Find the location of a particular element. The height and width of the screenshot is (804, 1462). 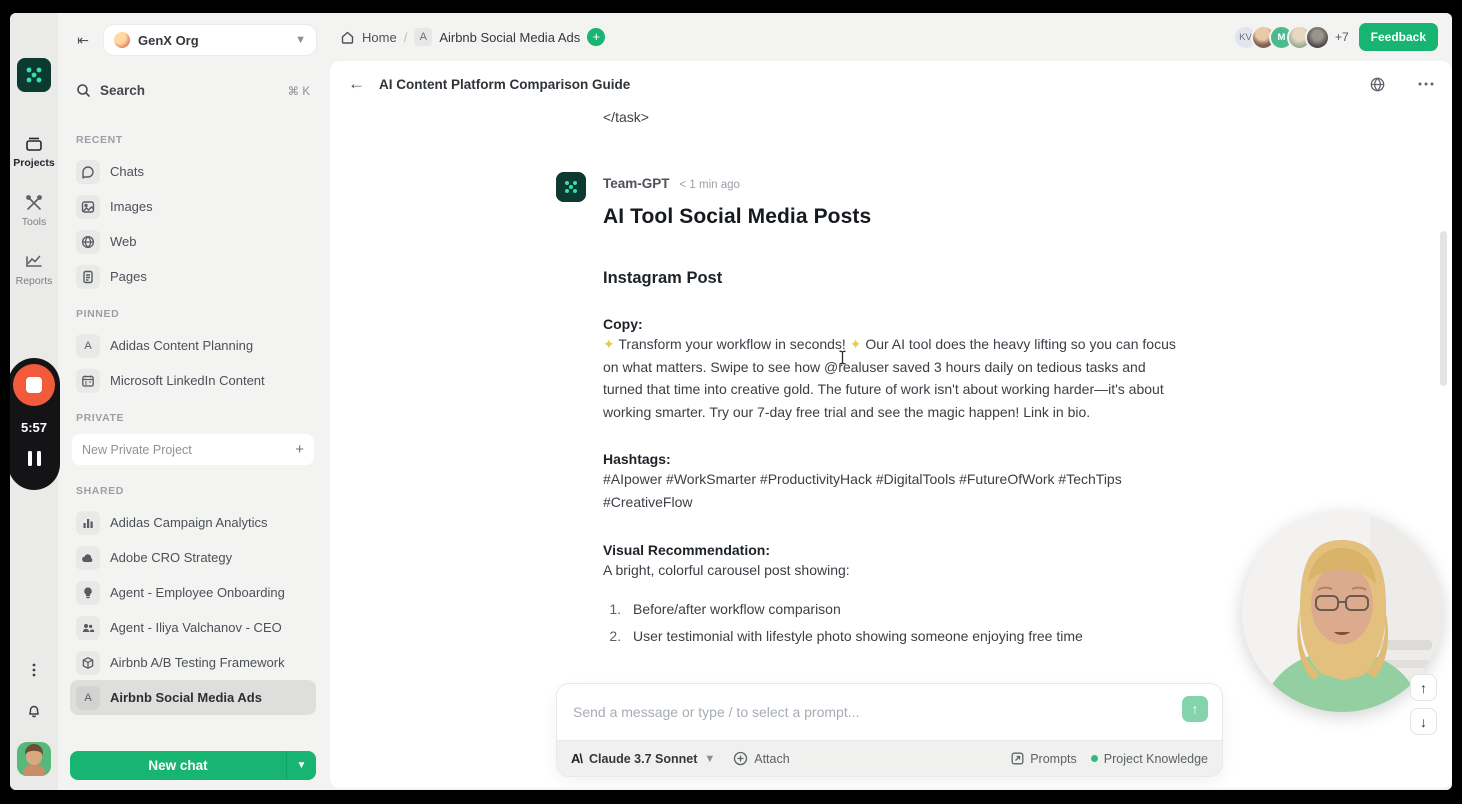

scroll-up-button: ↑ is located at coordinates (1423, 687).